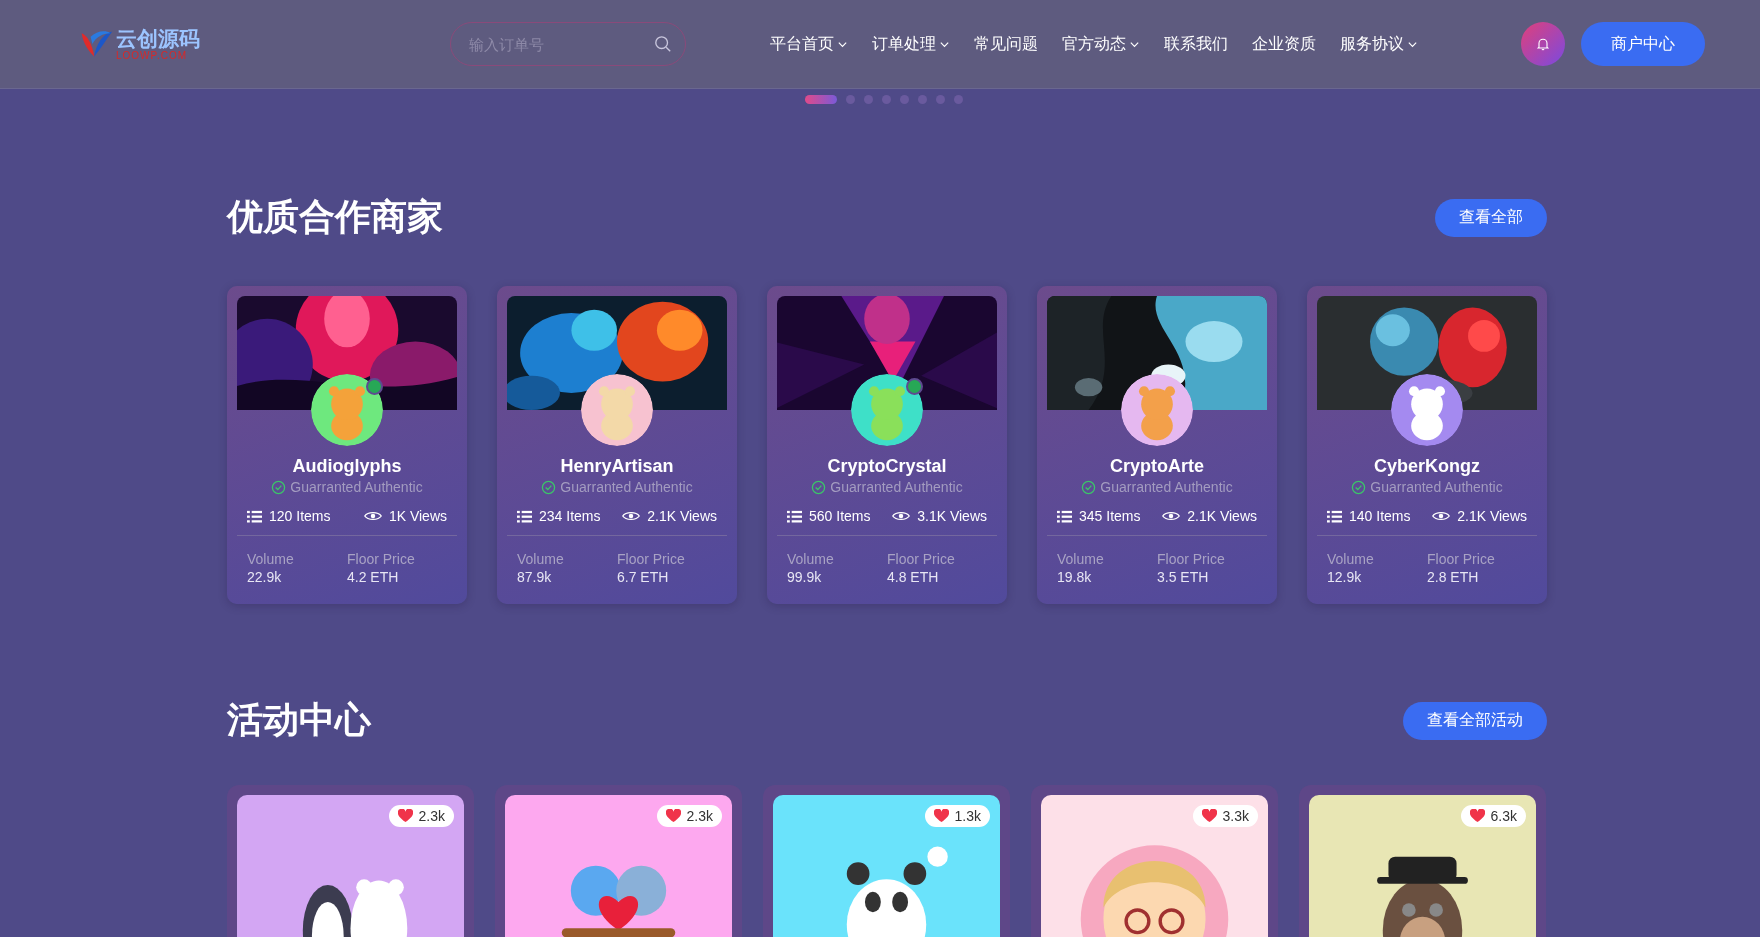 This screenshot has width=1760, height=937. Describe the element at coordinates (1379, 44) in the screenshot. I see `nav-link: 服务协议` at that location.